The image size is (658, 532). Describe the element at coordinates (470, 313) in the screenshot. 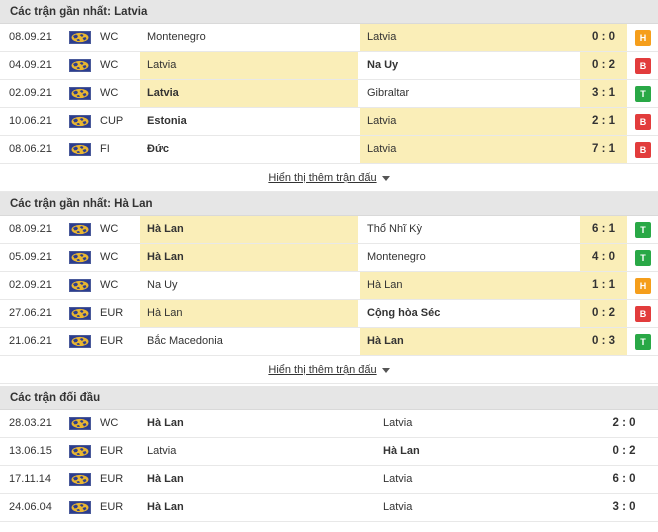

I see `away-team: Cộng hòa Séc` at that location.